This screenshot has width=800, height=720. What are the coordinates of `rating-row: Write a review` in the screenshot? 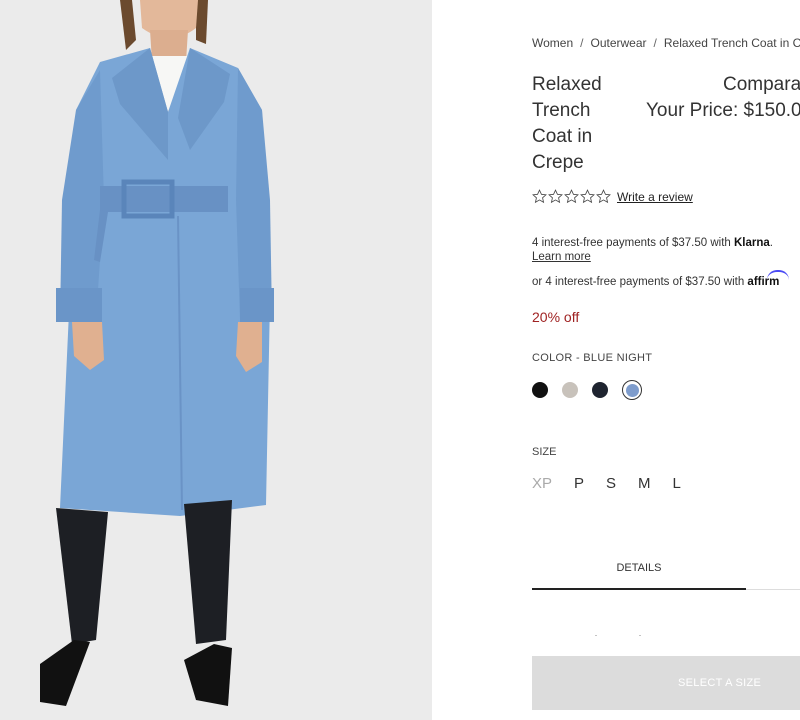 It's located at (612, 196).